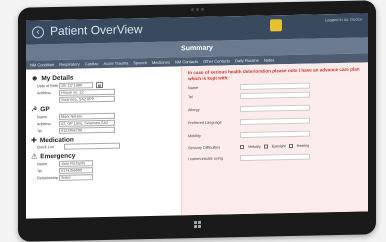 Image resolution: width=386 pixels, height=242 pixels. Describe the element at coordinates (44, 124) in the screenshot. I see `gp-address-label: Address` at that location.